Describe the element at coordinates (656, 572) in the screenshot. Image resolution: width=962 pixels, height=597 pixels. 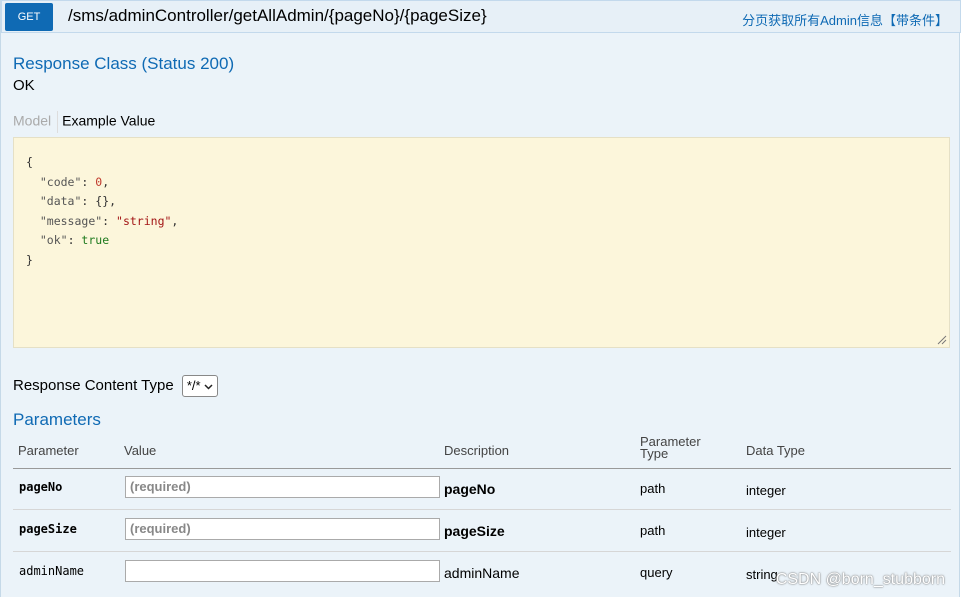
I see `param-type: query` at that location.